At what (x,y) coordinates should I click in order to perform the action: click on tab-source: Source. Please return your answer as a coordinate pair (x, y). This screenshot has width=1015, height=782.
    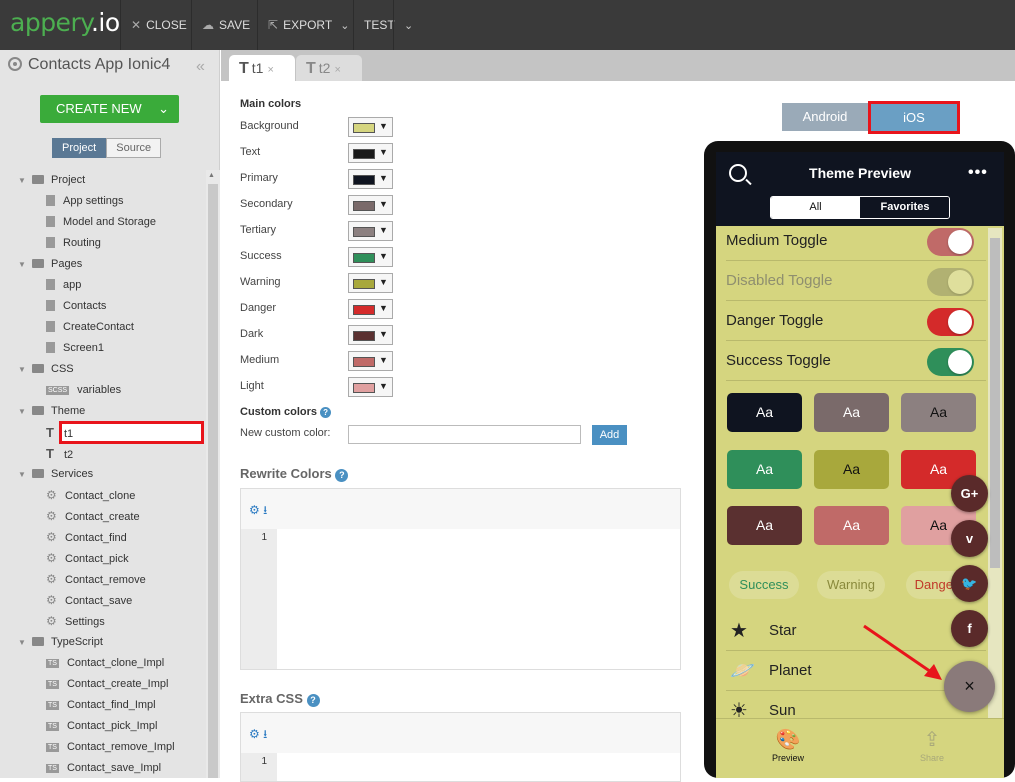
    Looking at the image, I should click on (134, 148).